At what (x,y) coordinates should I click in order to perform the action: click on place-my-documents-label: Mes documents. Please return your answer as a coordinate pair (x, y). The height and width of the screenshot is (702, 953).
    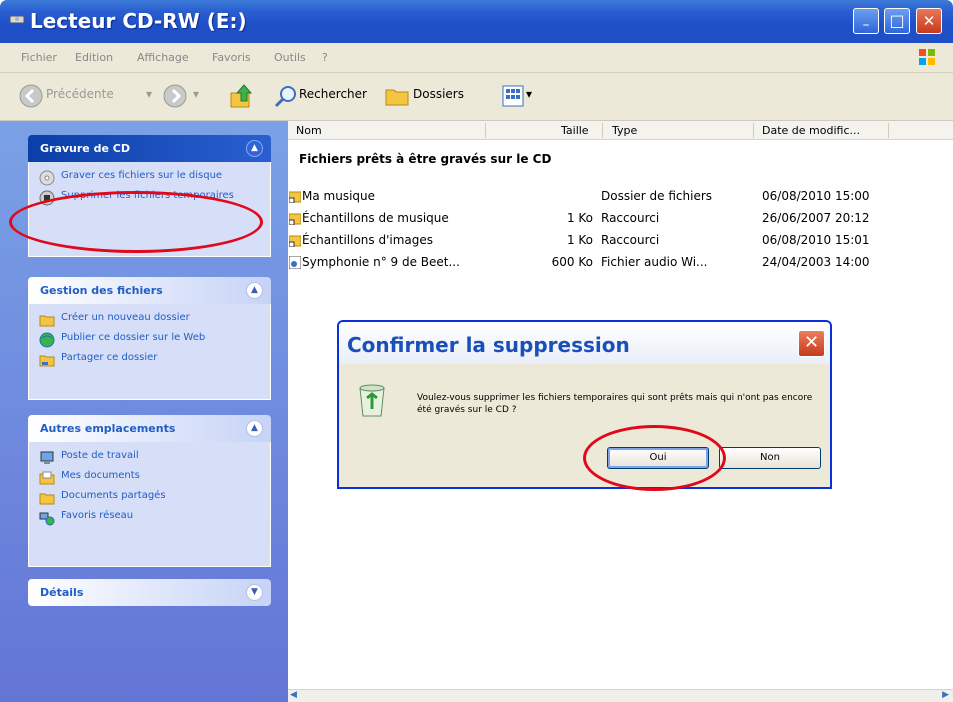
    Looking at the image, I should click on (100, 475).